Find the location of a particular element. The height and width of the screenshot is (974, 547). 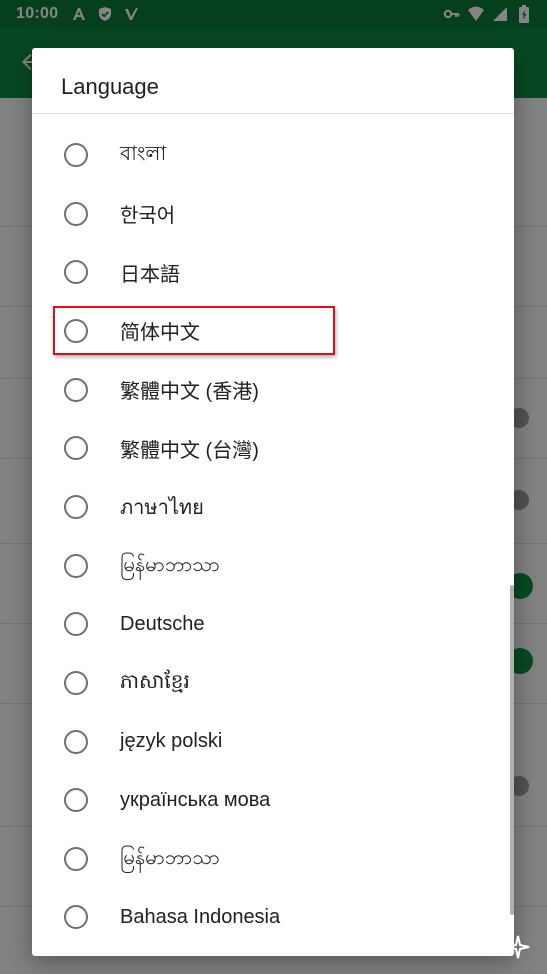

language-option-label: 繁體中文 (香港) is located at coordinates (189, 392).